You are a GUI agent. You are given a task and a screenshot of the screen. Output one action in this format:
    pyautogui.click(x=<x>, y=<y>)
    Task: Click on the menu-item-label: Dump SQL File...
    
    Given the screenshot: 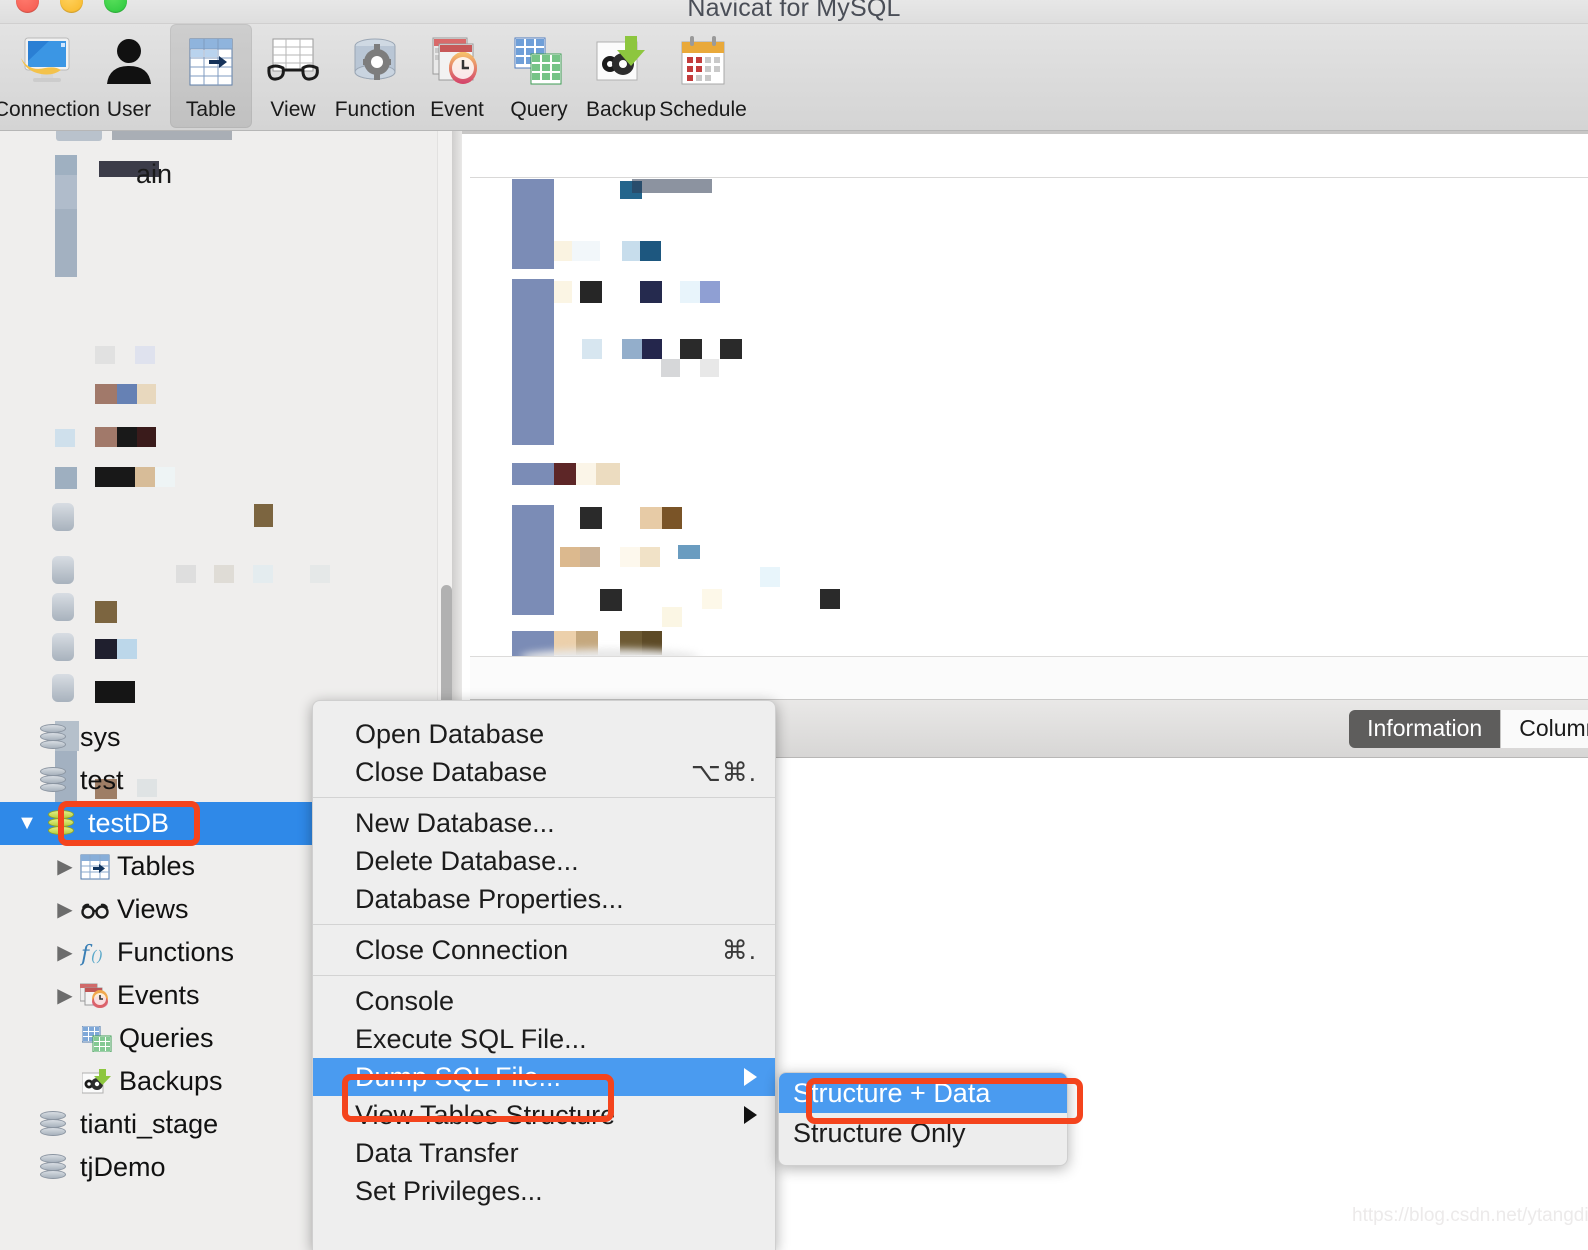 What is the action you would take?
    pyautogui.click(x=458, y=1076)
    